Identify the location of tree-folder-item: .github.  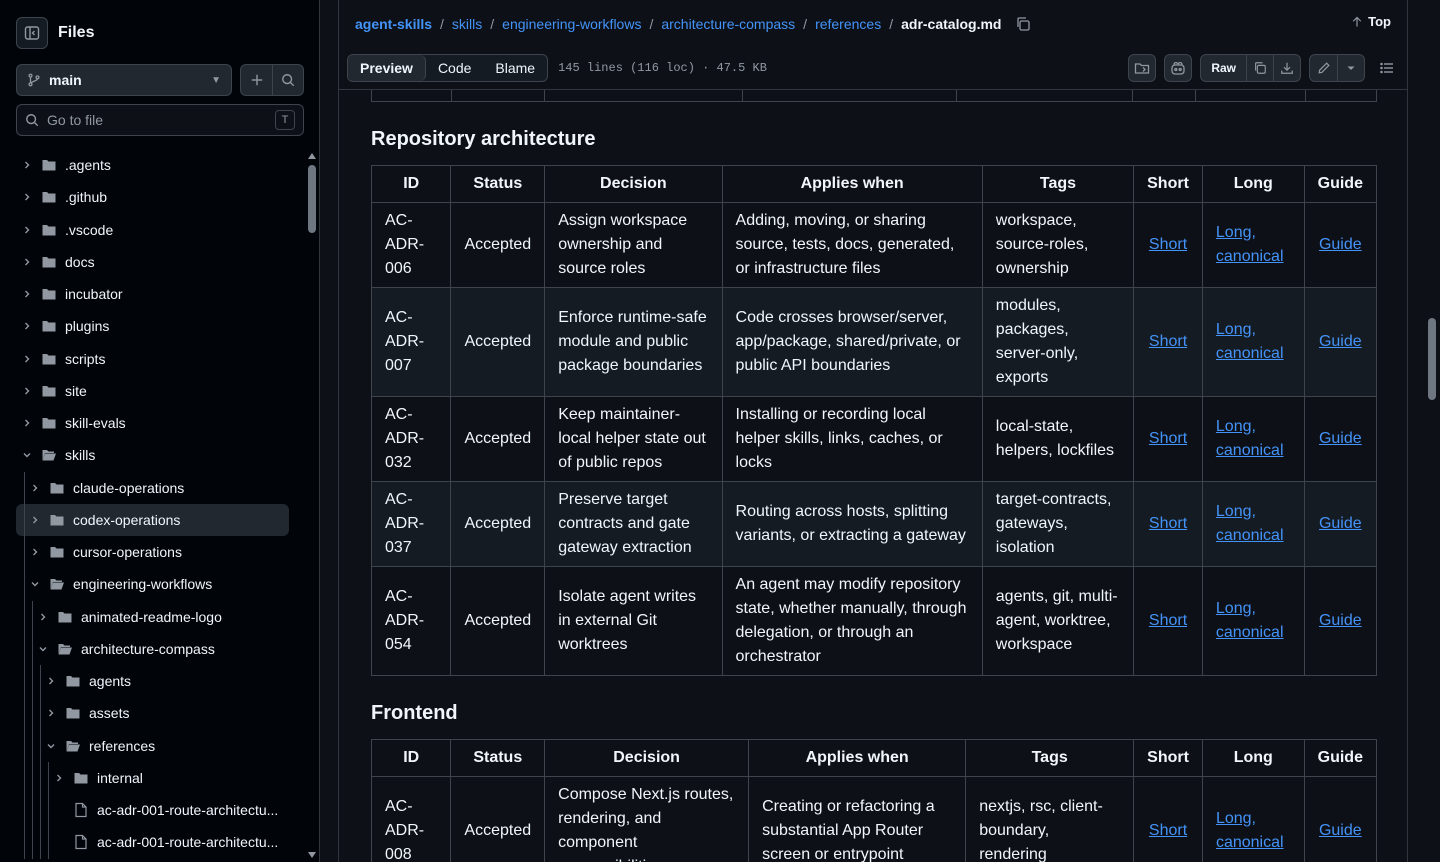
(152, 197).